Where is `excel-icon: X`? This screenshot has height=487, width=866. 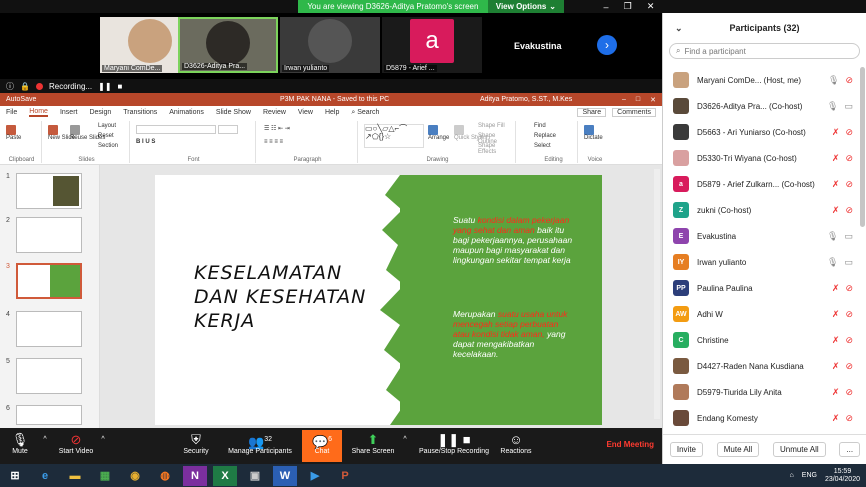 excel-icon: X is located at coordinates (225, 475).